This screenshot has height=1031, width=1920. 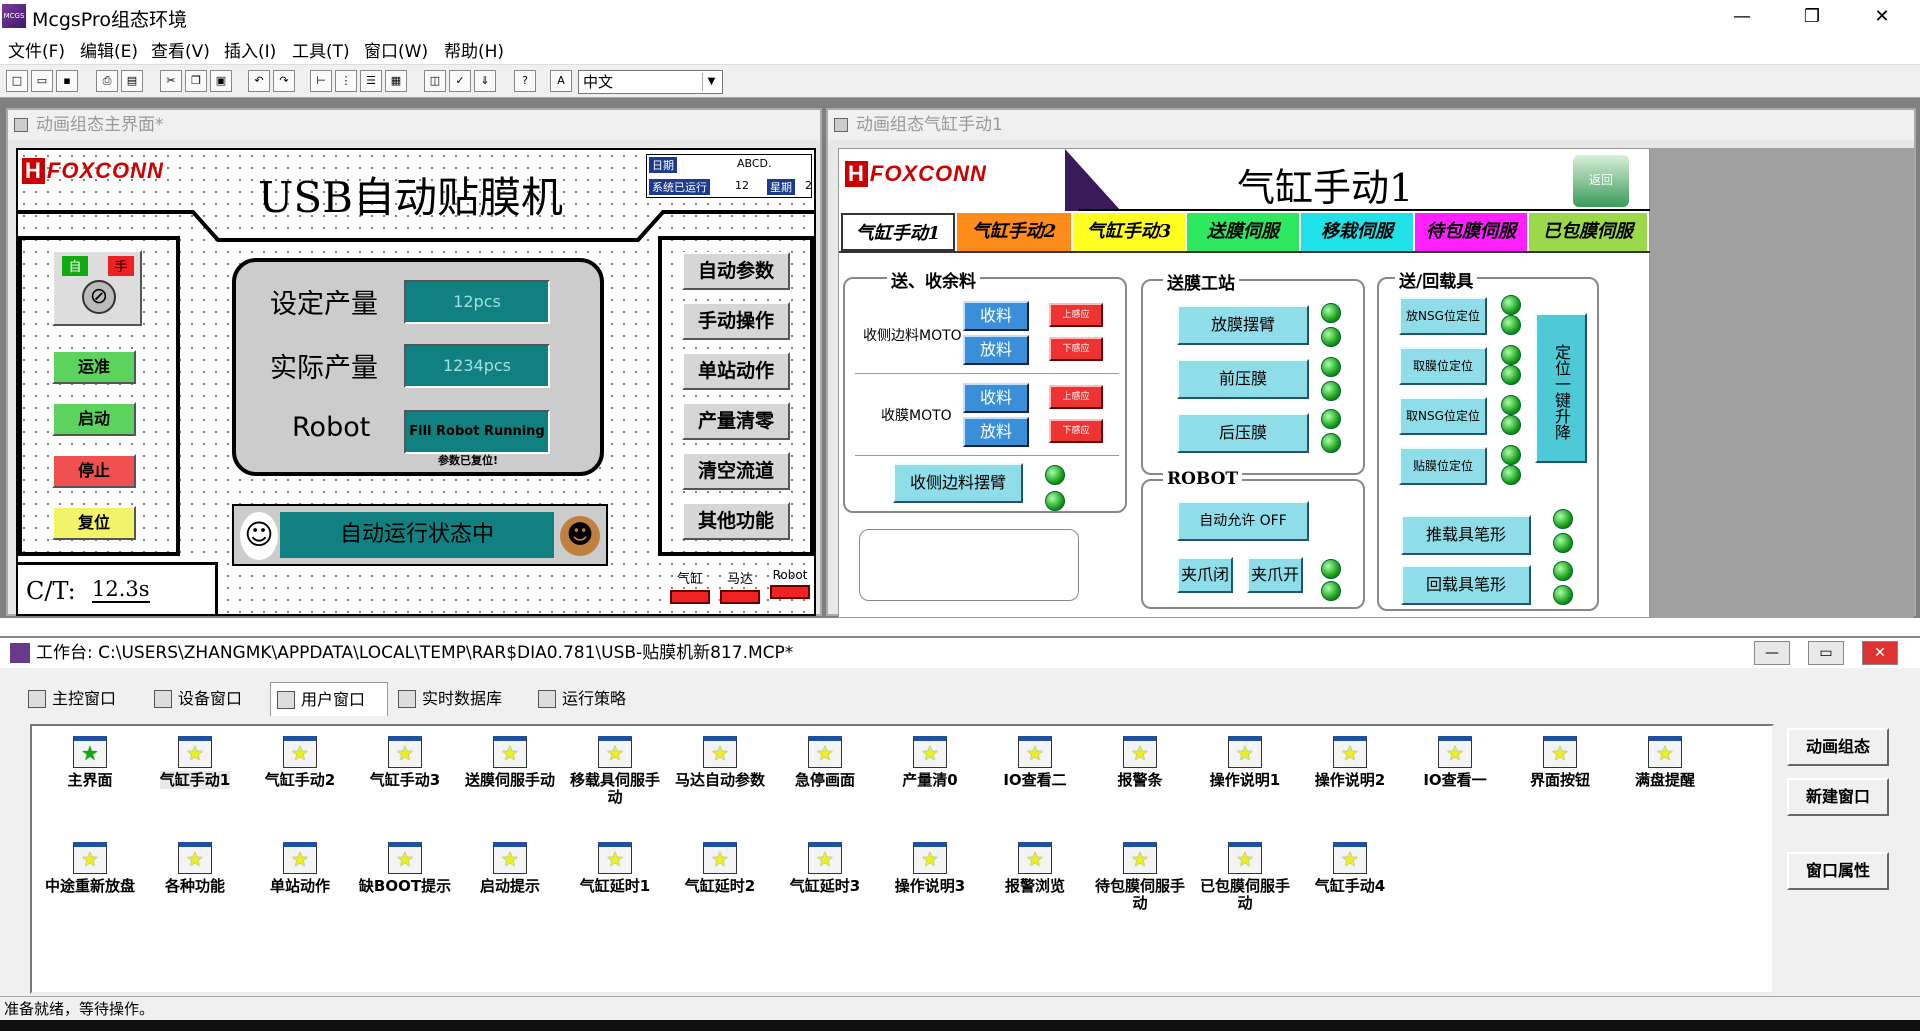 I want to click on tab-feed-servo: 送膜伺服, so click(x=1243, y=232).